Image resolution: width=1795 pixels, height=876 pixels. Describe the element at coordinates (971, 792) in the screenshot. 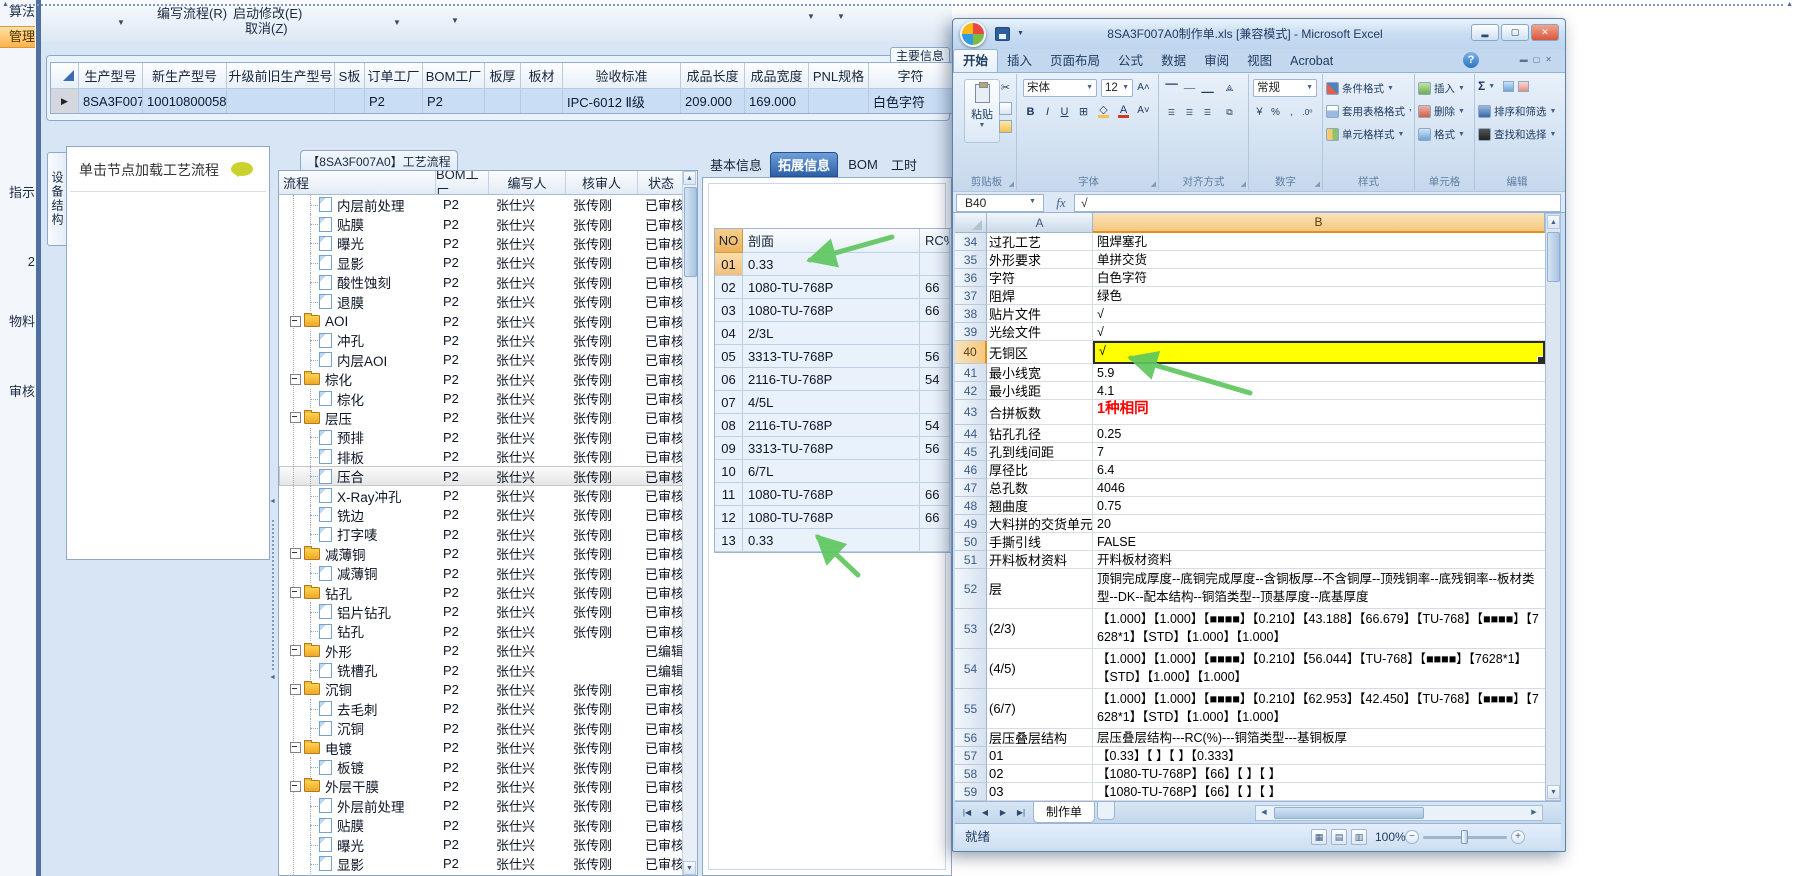

I see `row-header-59: 59` at that location.